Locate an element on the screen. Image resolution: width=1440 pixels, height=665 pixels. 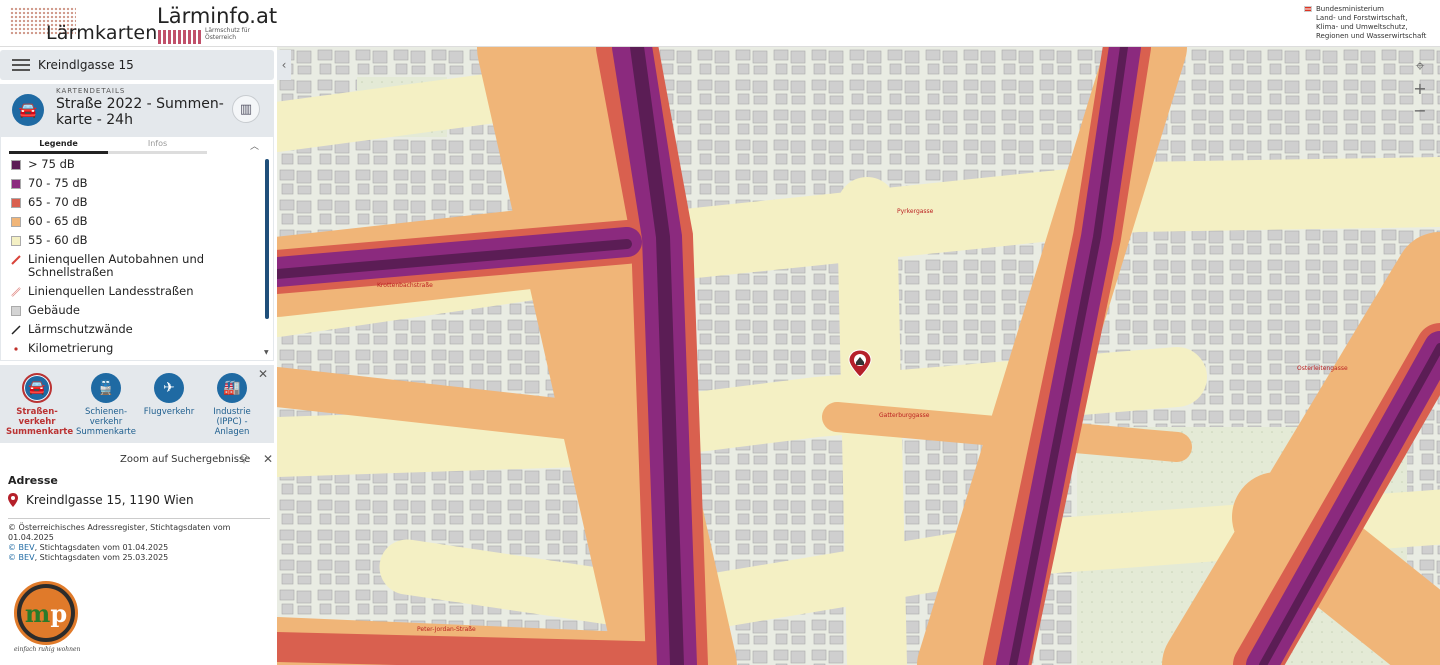
divider is located at coordinates (139, 518).